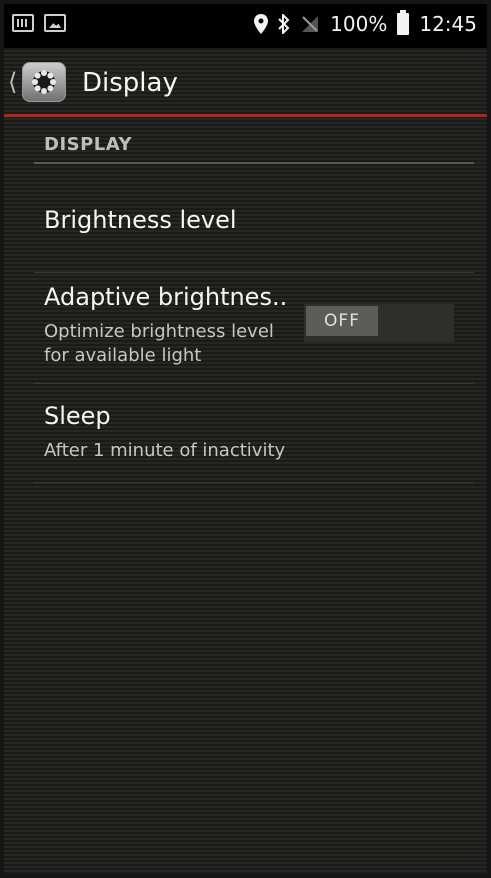 This screenshot has height=878, width=491. I want to click on adaptive-brightness-toggle: OFF, so click(379, 323).